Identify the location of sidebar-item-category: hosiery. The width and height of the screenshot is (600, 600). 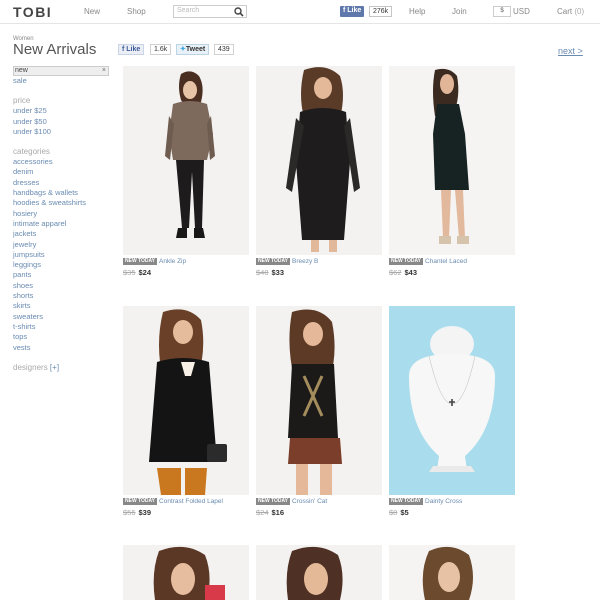
(61, 214).